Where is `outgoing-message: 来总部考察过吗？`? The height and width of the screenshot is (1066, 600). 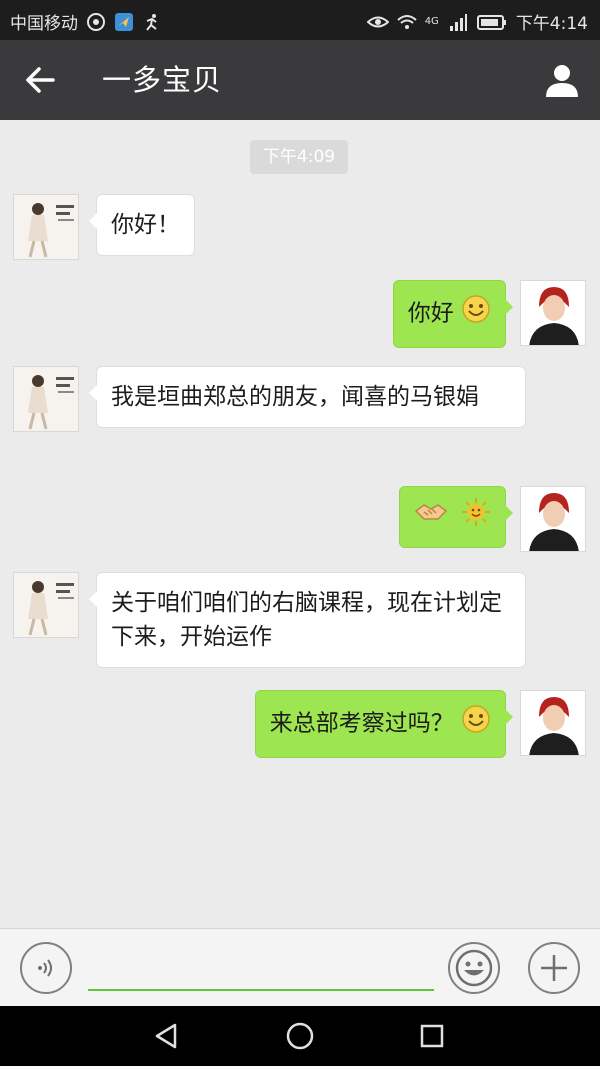
outgoing-message: 来总部考察过吗？ is located at coordinates (384, 724).